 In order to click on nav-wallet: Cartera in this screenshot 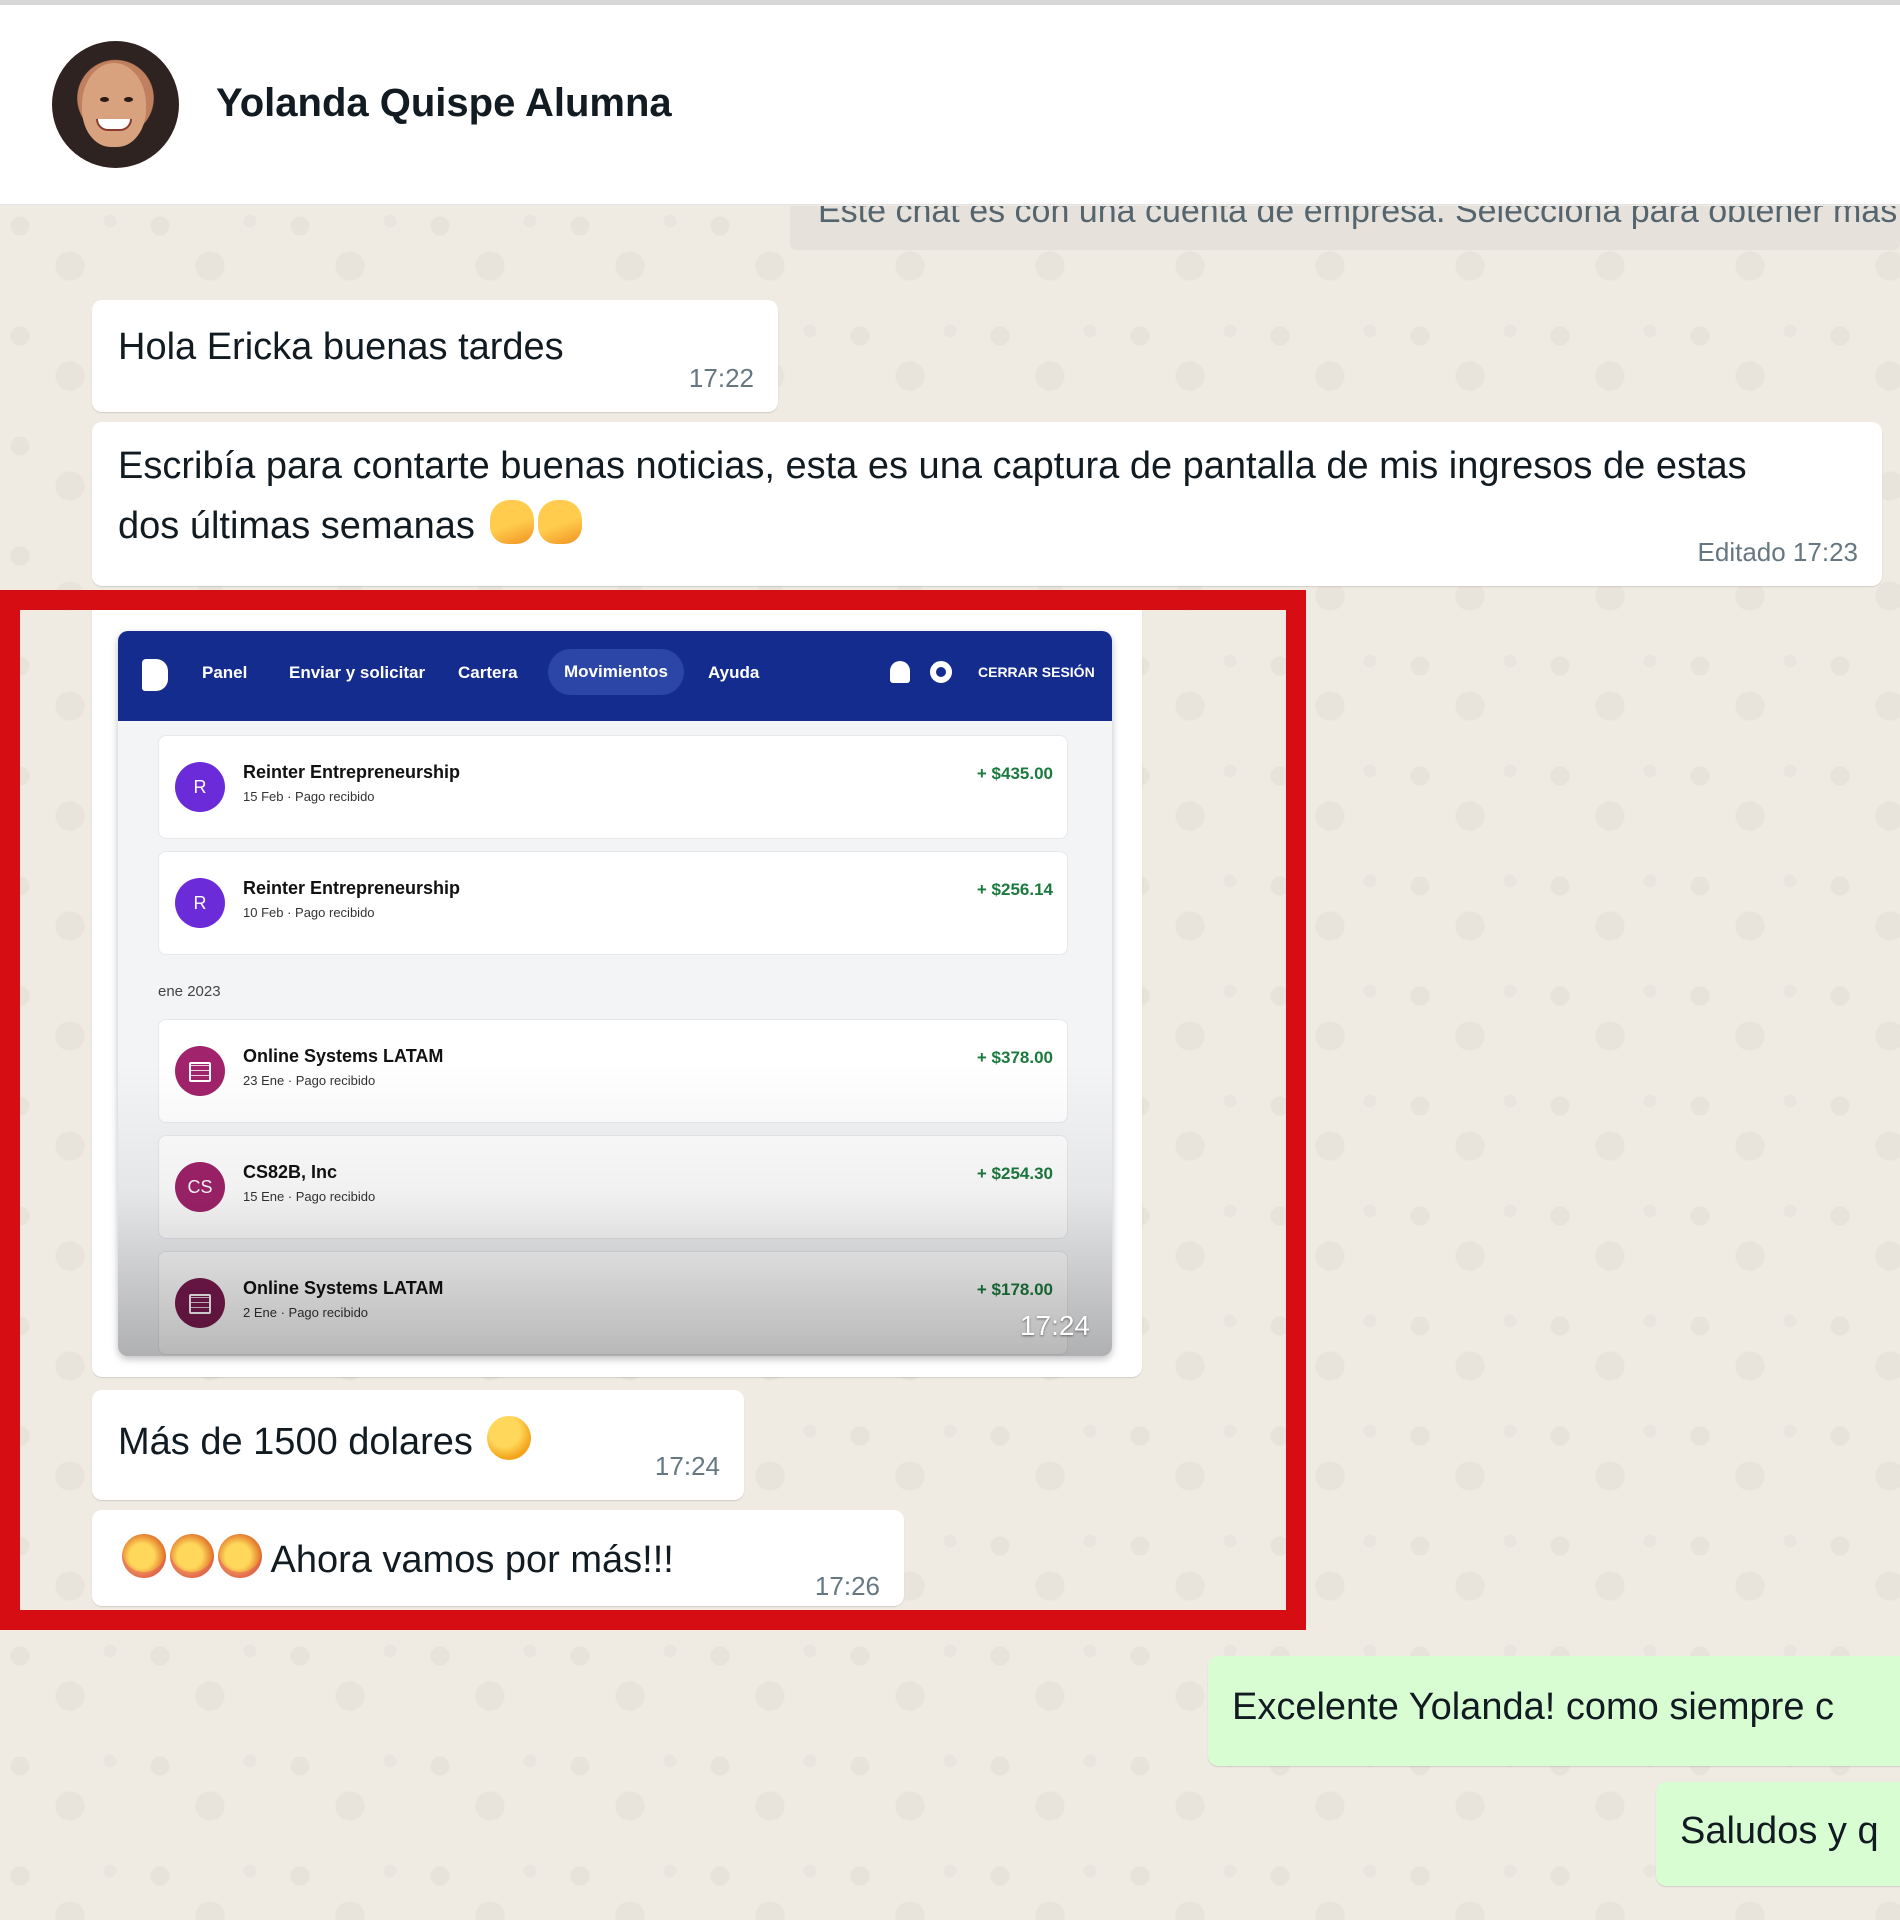, I will do `click(488, 672)`.